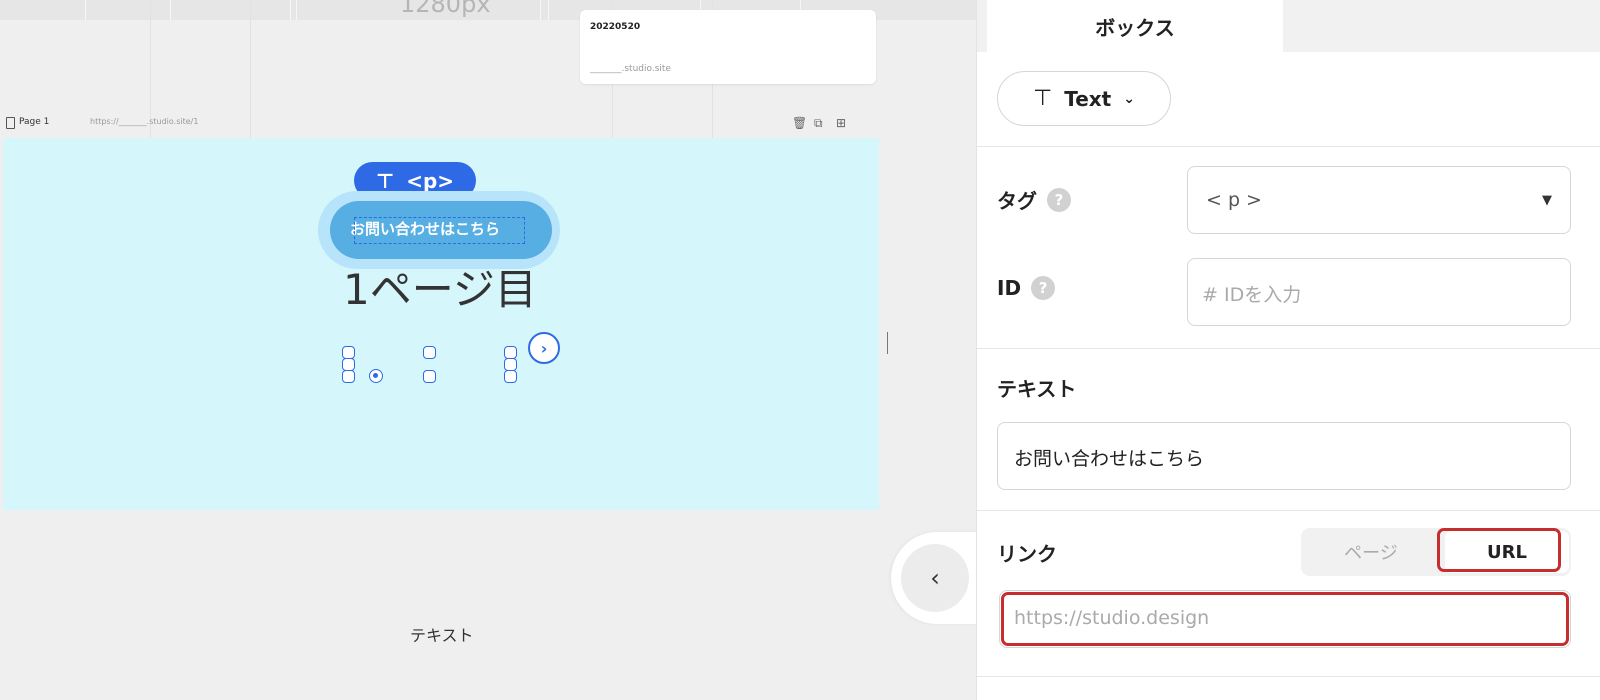 This screenshot has width=1600, height=700. Describe the element at coordinates (430, 180) in the screenshot. I see `element-tag-label: <p>` at that location.